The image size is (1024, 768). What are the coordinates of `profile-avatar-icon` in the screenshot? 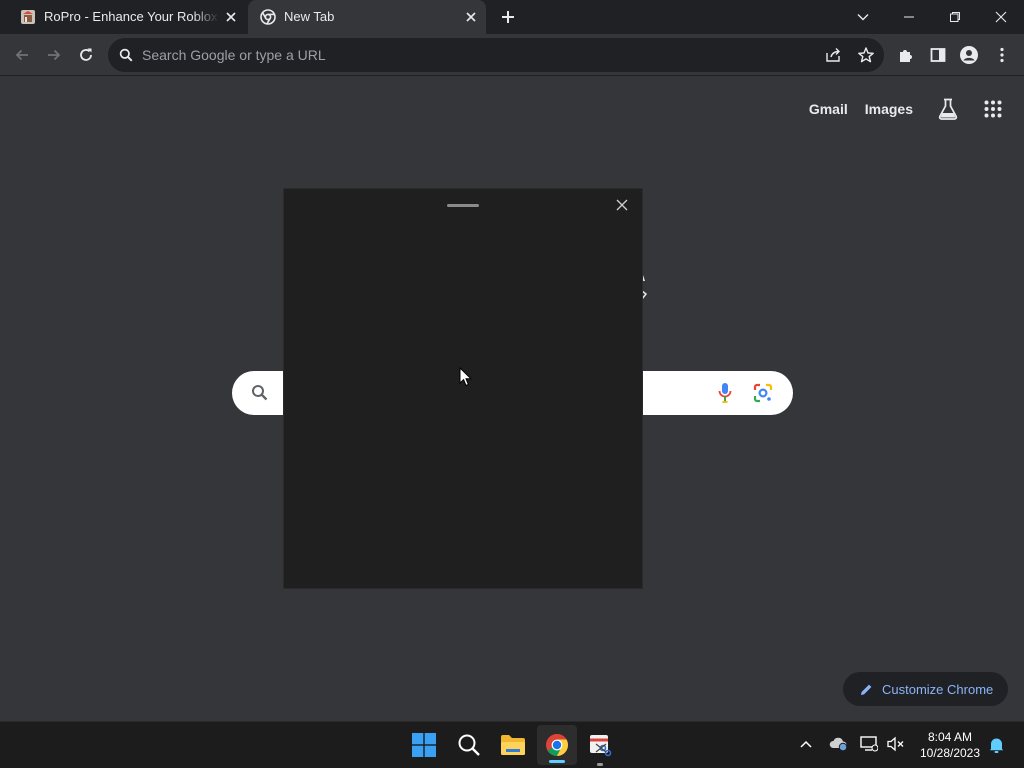 It's located at (969, 55).